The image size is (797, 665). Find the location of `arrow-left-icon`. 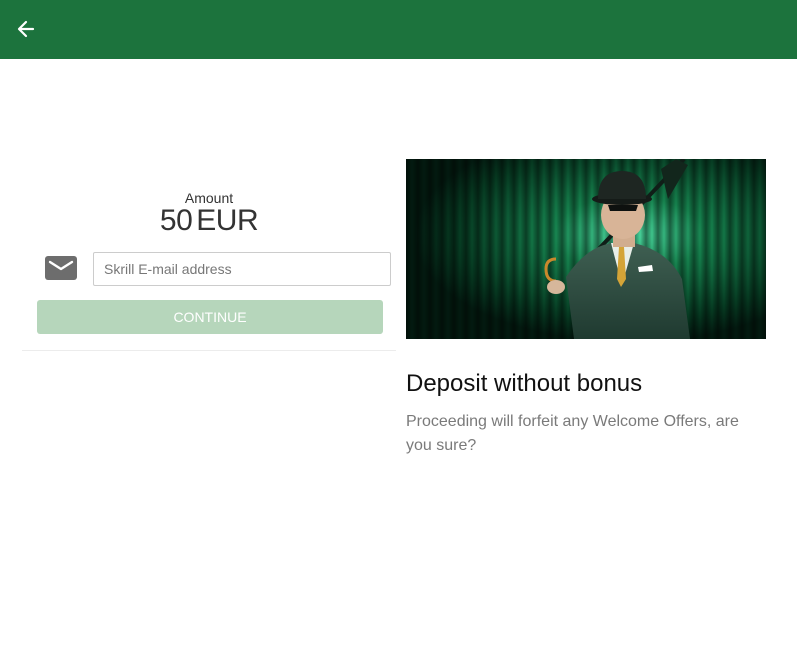

arrow-left-icon is located at coordinates (26, 29).